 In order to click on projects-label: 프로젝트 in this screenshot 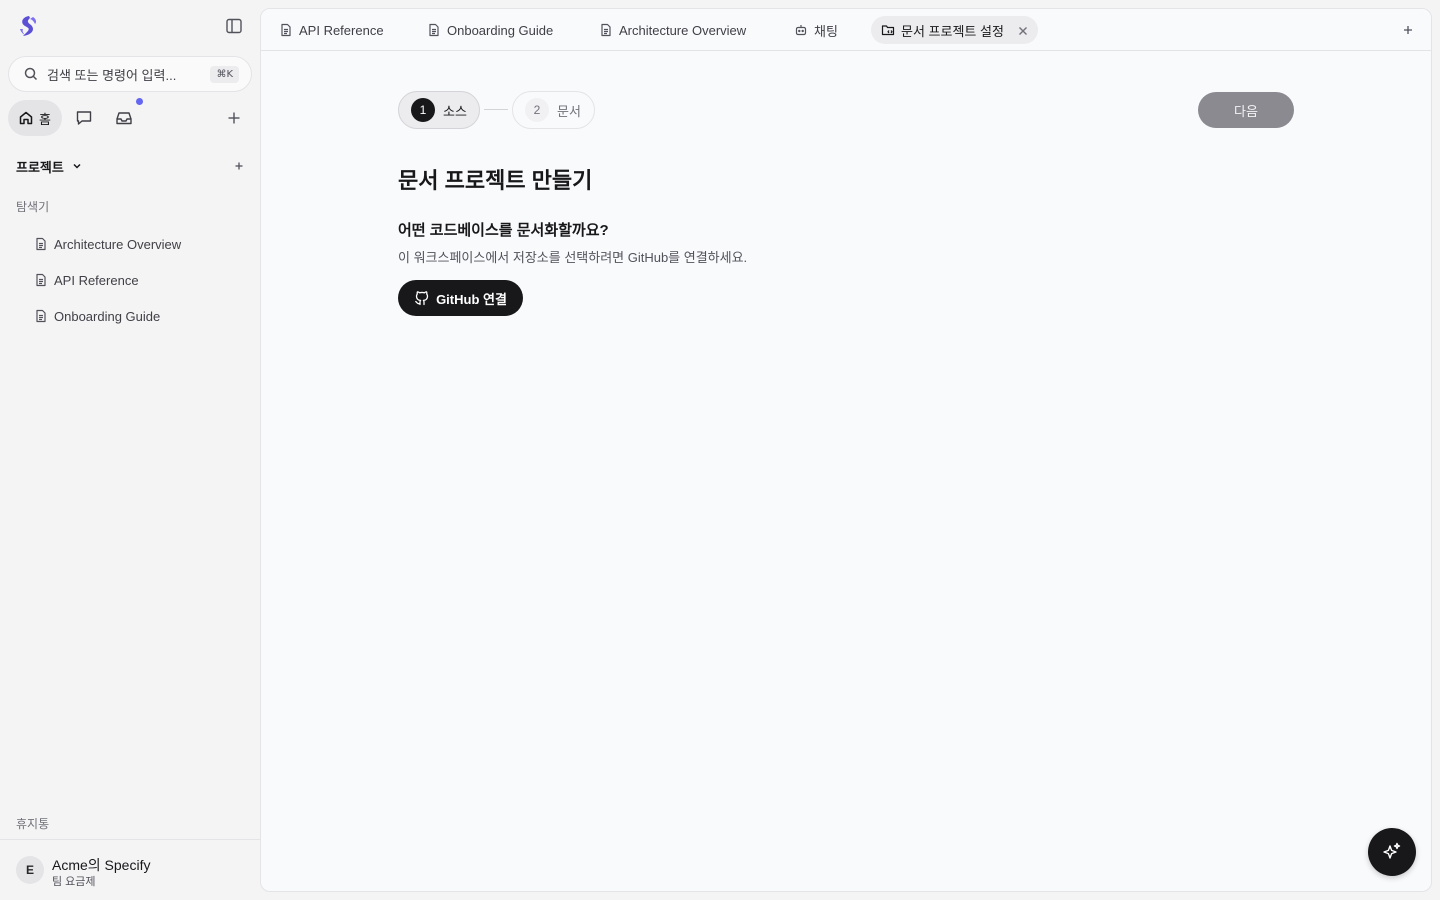, I will do `click(40, 166)`.